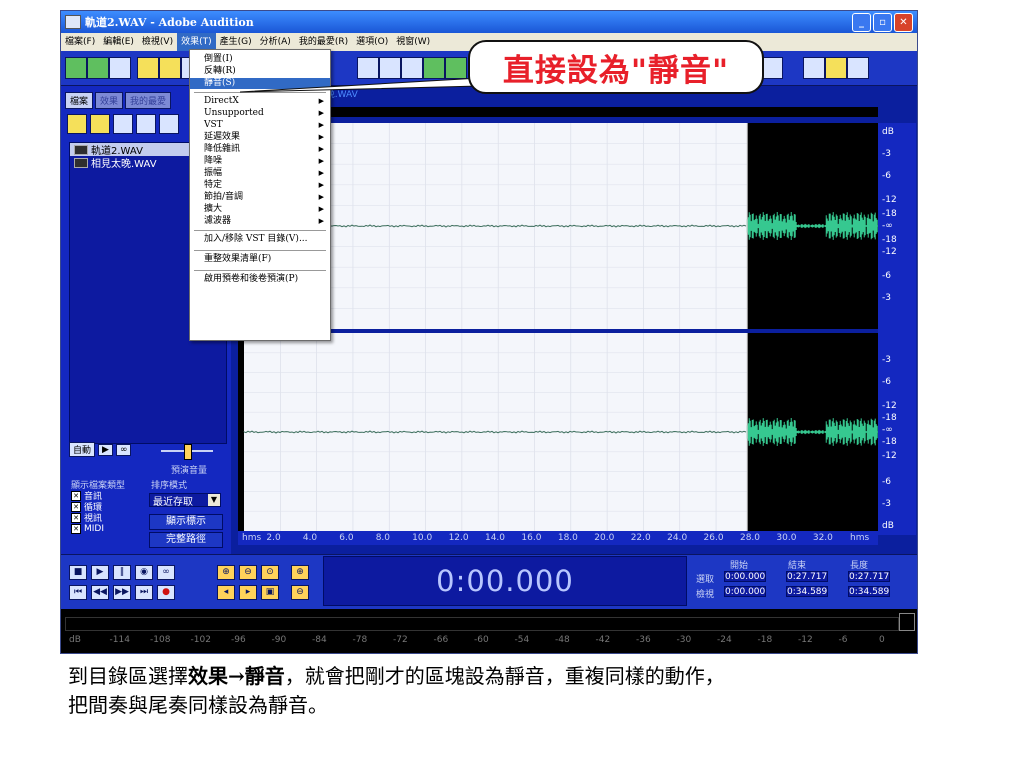  Describe the element at coordinates (260, 197) in the screenshot. I see `menu-item: 節拍/音調 ▶` at that location.